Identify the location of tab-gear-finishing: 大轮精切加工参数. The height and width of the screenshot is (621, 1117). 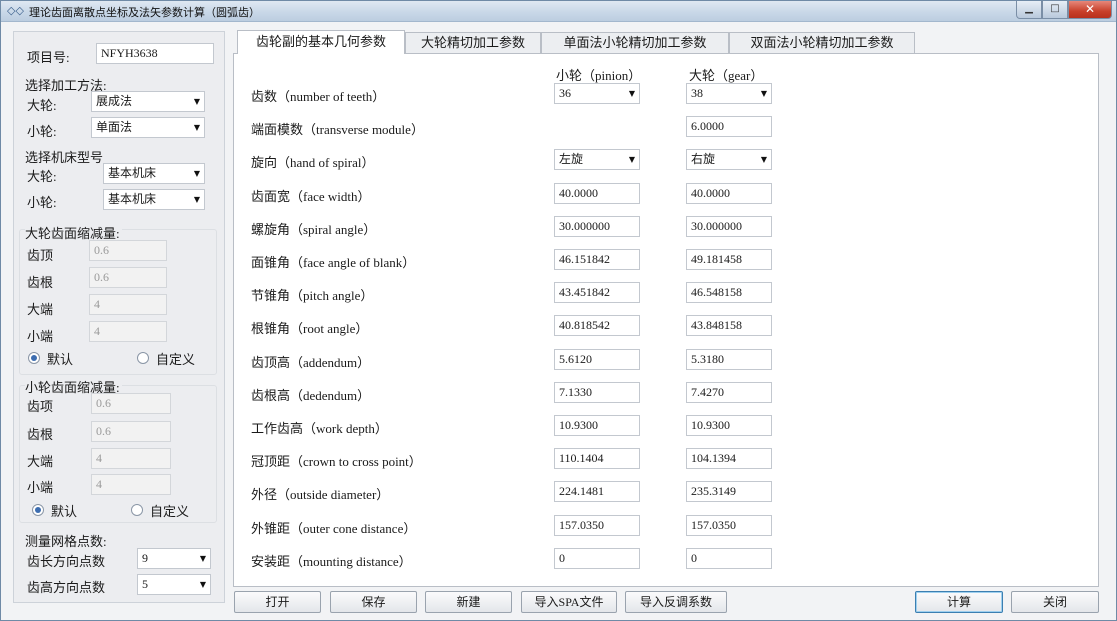
(473, 43).